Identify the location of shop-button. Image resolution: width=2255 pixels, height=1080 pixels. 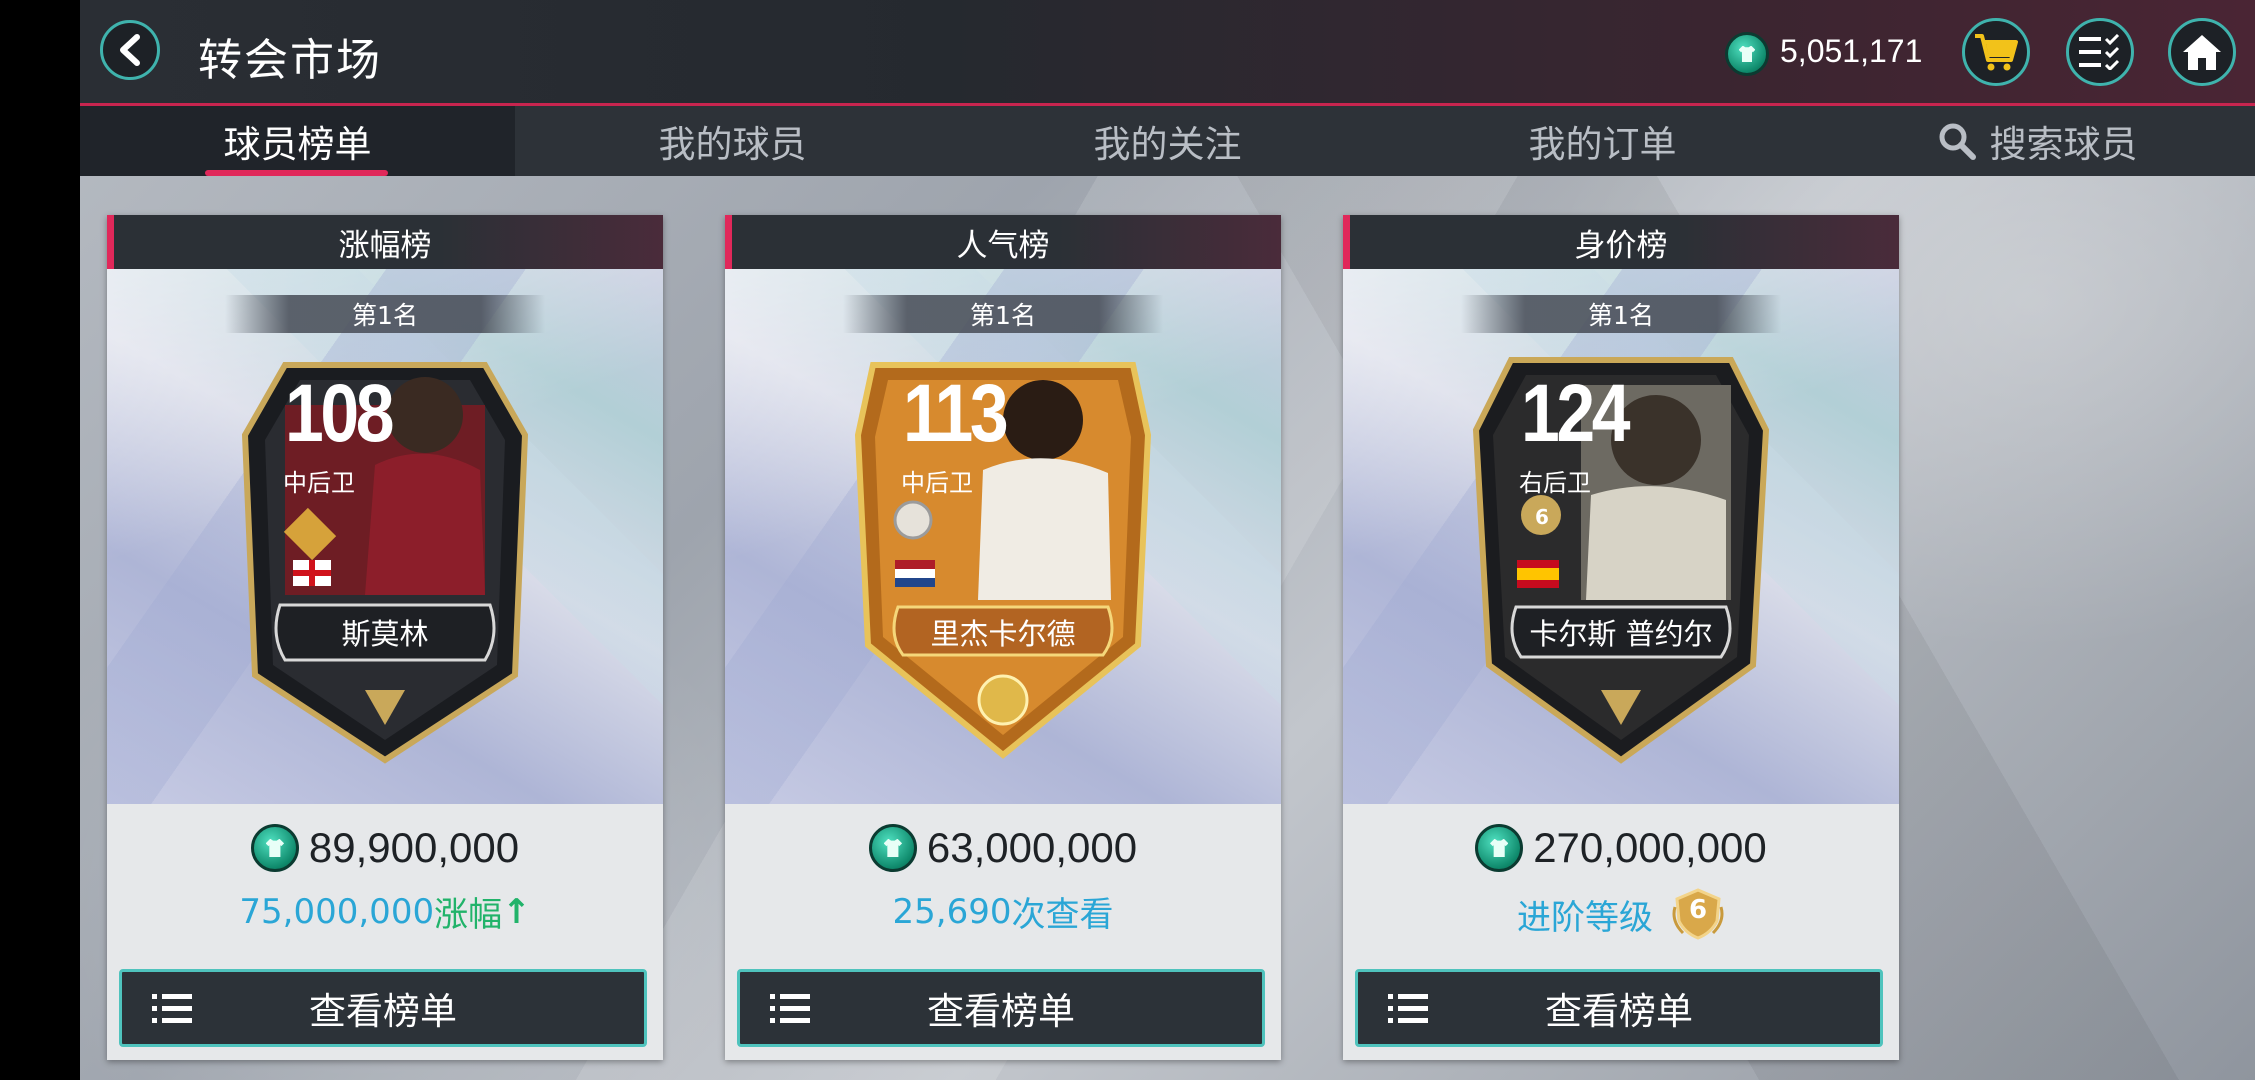
(1996, 52).